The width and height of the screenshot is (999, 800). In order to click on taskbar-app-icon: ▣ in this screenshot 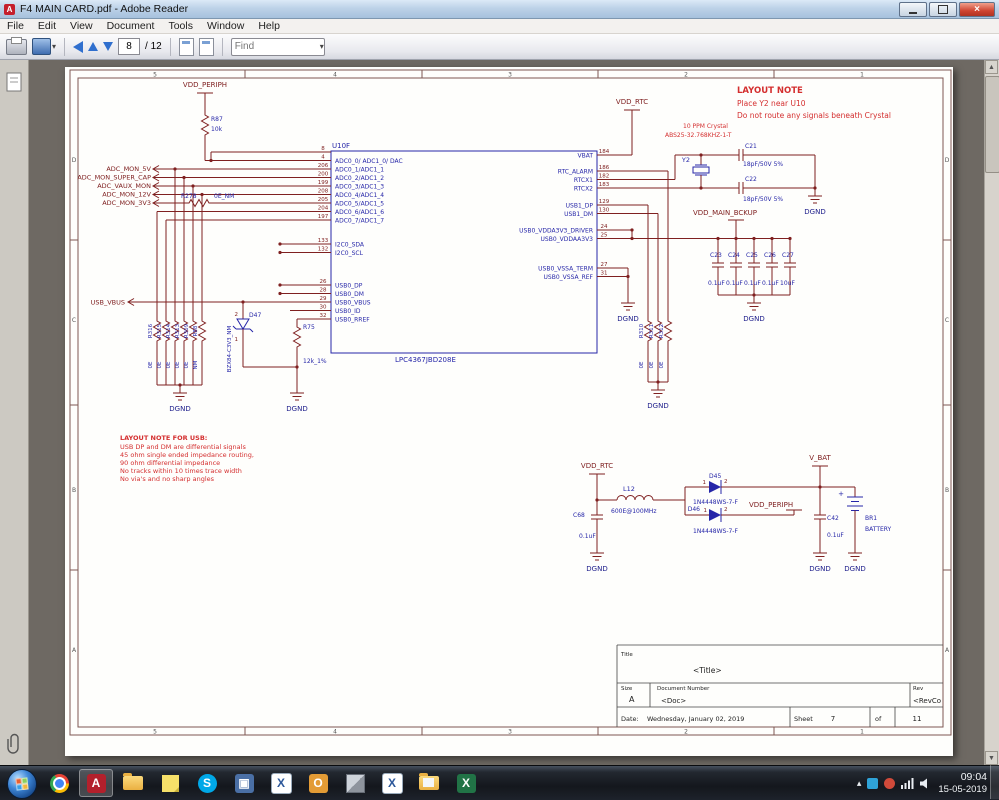, I will do `click(244, 783)`.